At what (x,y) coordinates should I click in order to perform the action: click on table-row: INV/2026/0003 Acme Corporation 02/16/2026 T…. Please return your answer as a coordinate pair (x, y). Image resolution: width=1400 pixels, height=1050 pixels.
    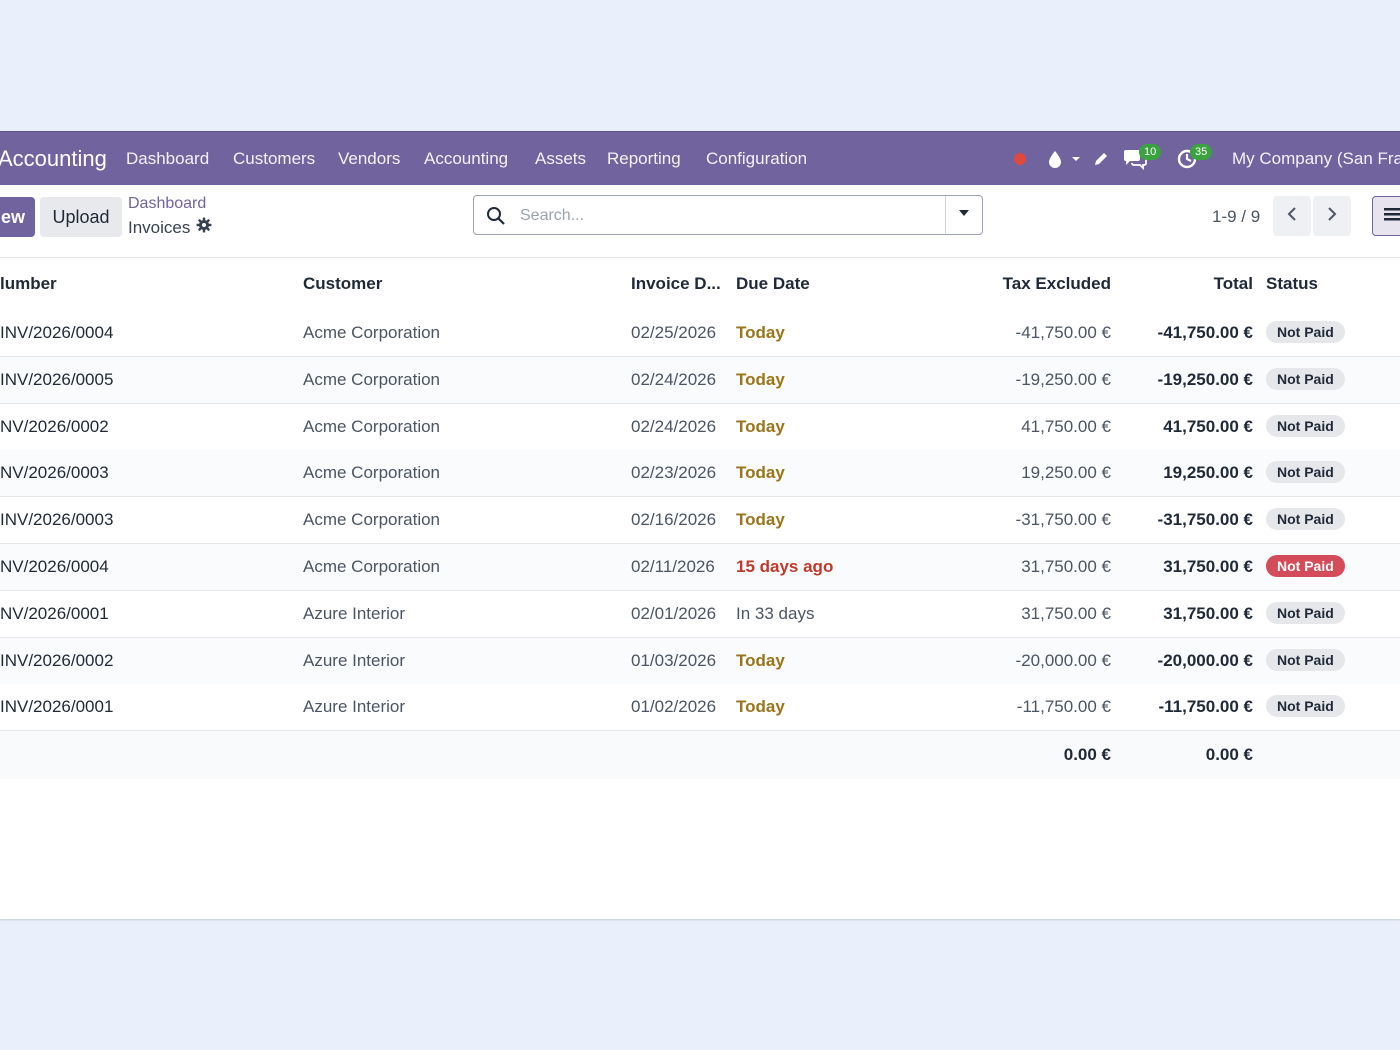
    Looking at the image, I should click on (700, 521).